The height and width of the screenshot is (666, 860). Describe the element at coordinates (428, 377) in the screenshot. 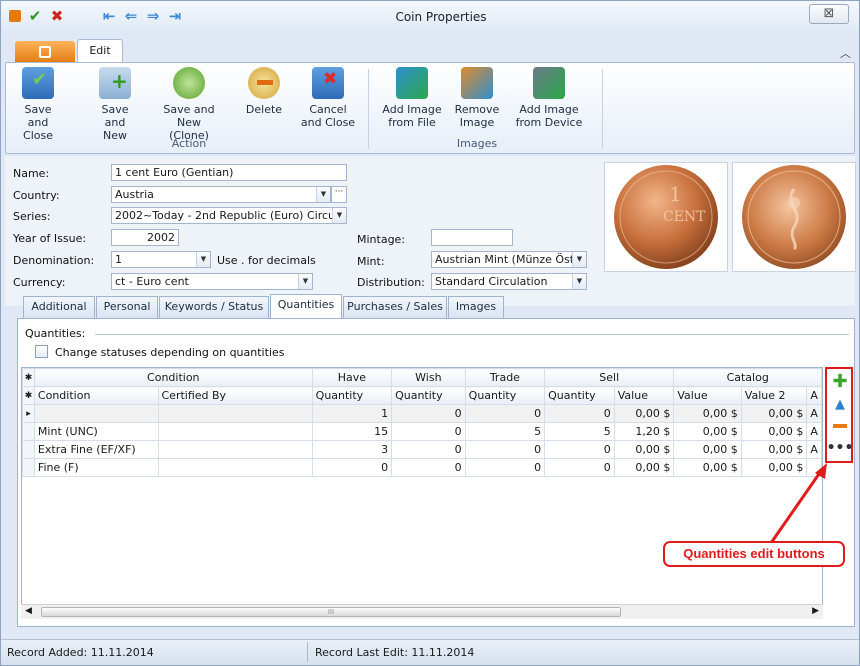

I see `group-header-wish: Wish` at that location.